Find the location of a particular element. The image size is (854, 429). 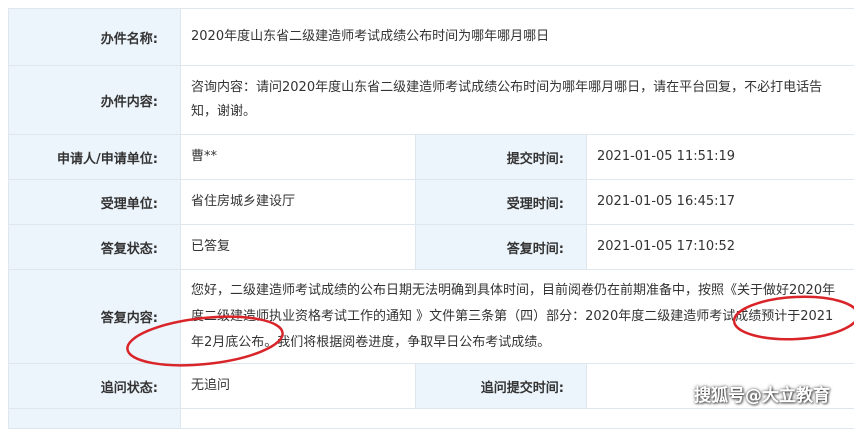

row-partial is located at coordinates (431, 419).